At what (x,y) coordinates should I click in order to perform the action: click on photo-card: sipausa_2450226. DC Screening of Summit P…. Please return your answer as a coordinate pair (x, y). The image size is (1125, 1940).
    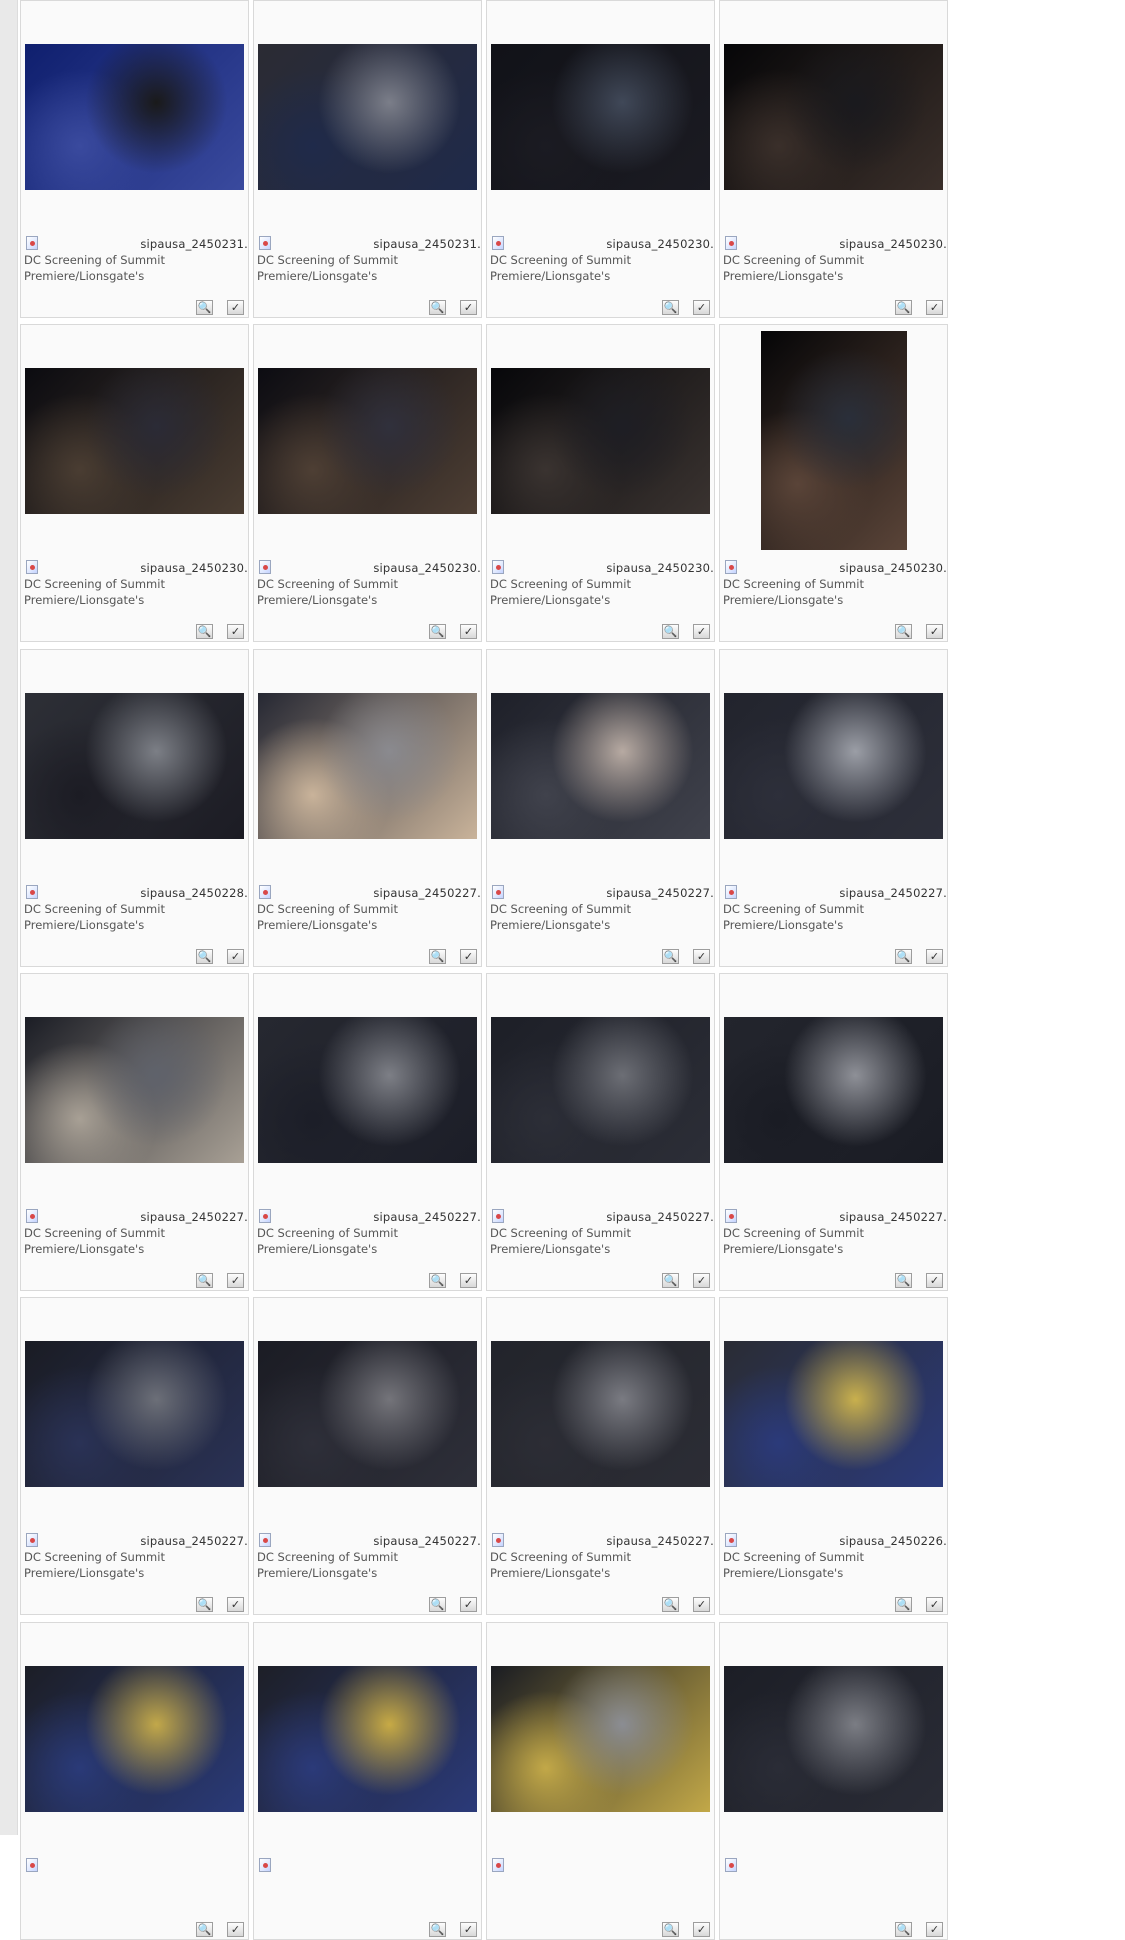
    Looking at the image, I should click on (833, 1456).